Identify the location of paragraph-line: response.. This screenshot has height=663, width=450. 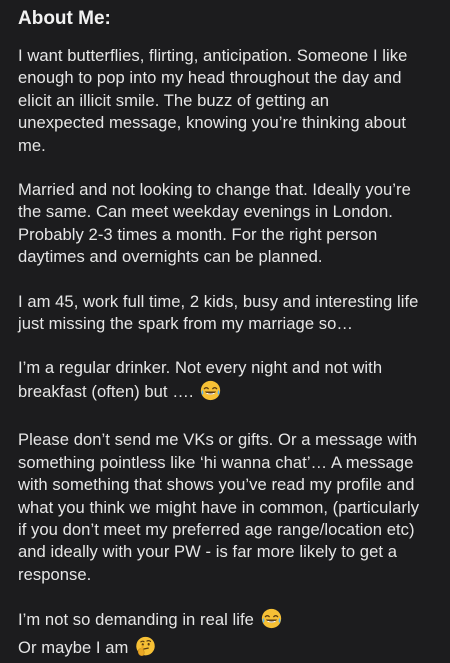
(55, 574).